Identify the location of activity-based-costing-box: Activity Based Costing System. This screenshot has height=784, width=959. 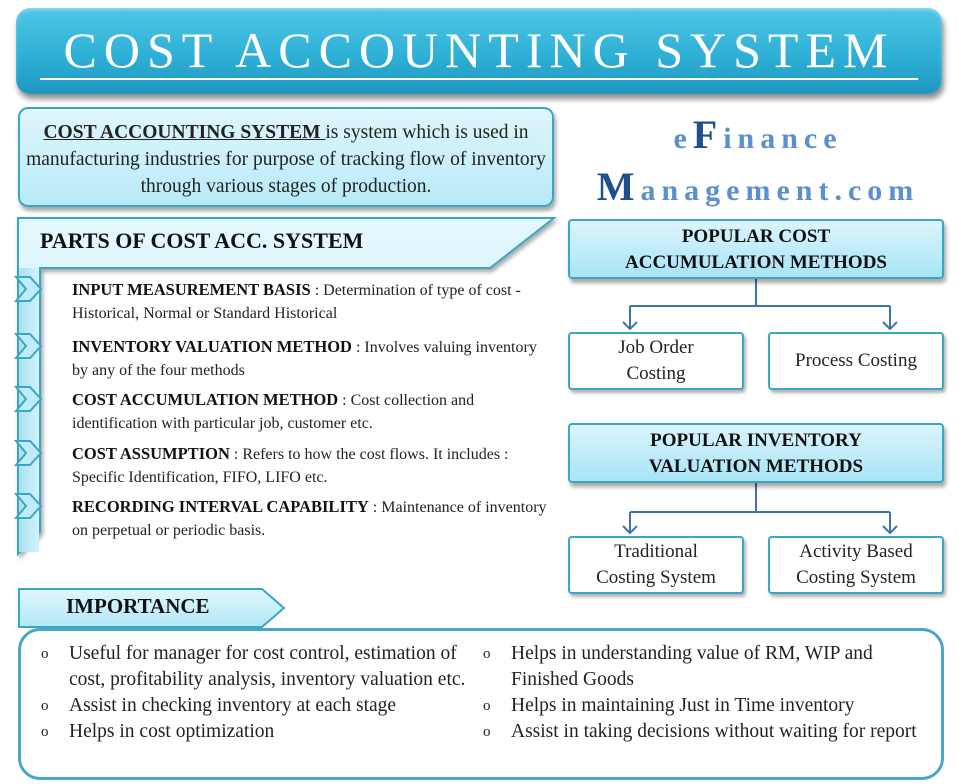
(856, 565).